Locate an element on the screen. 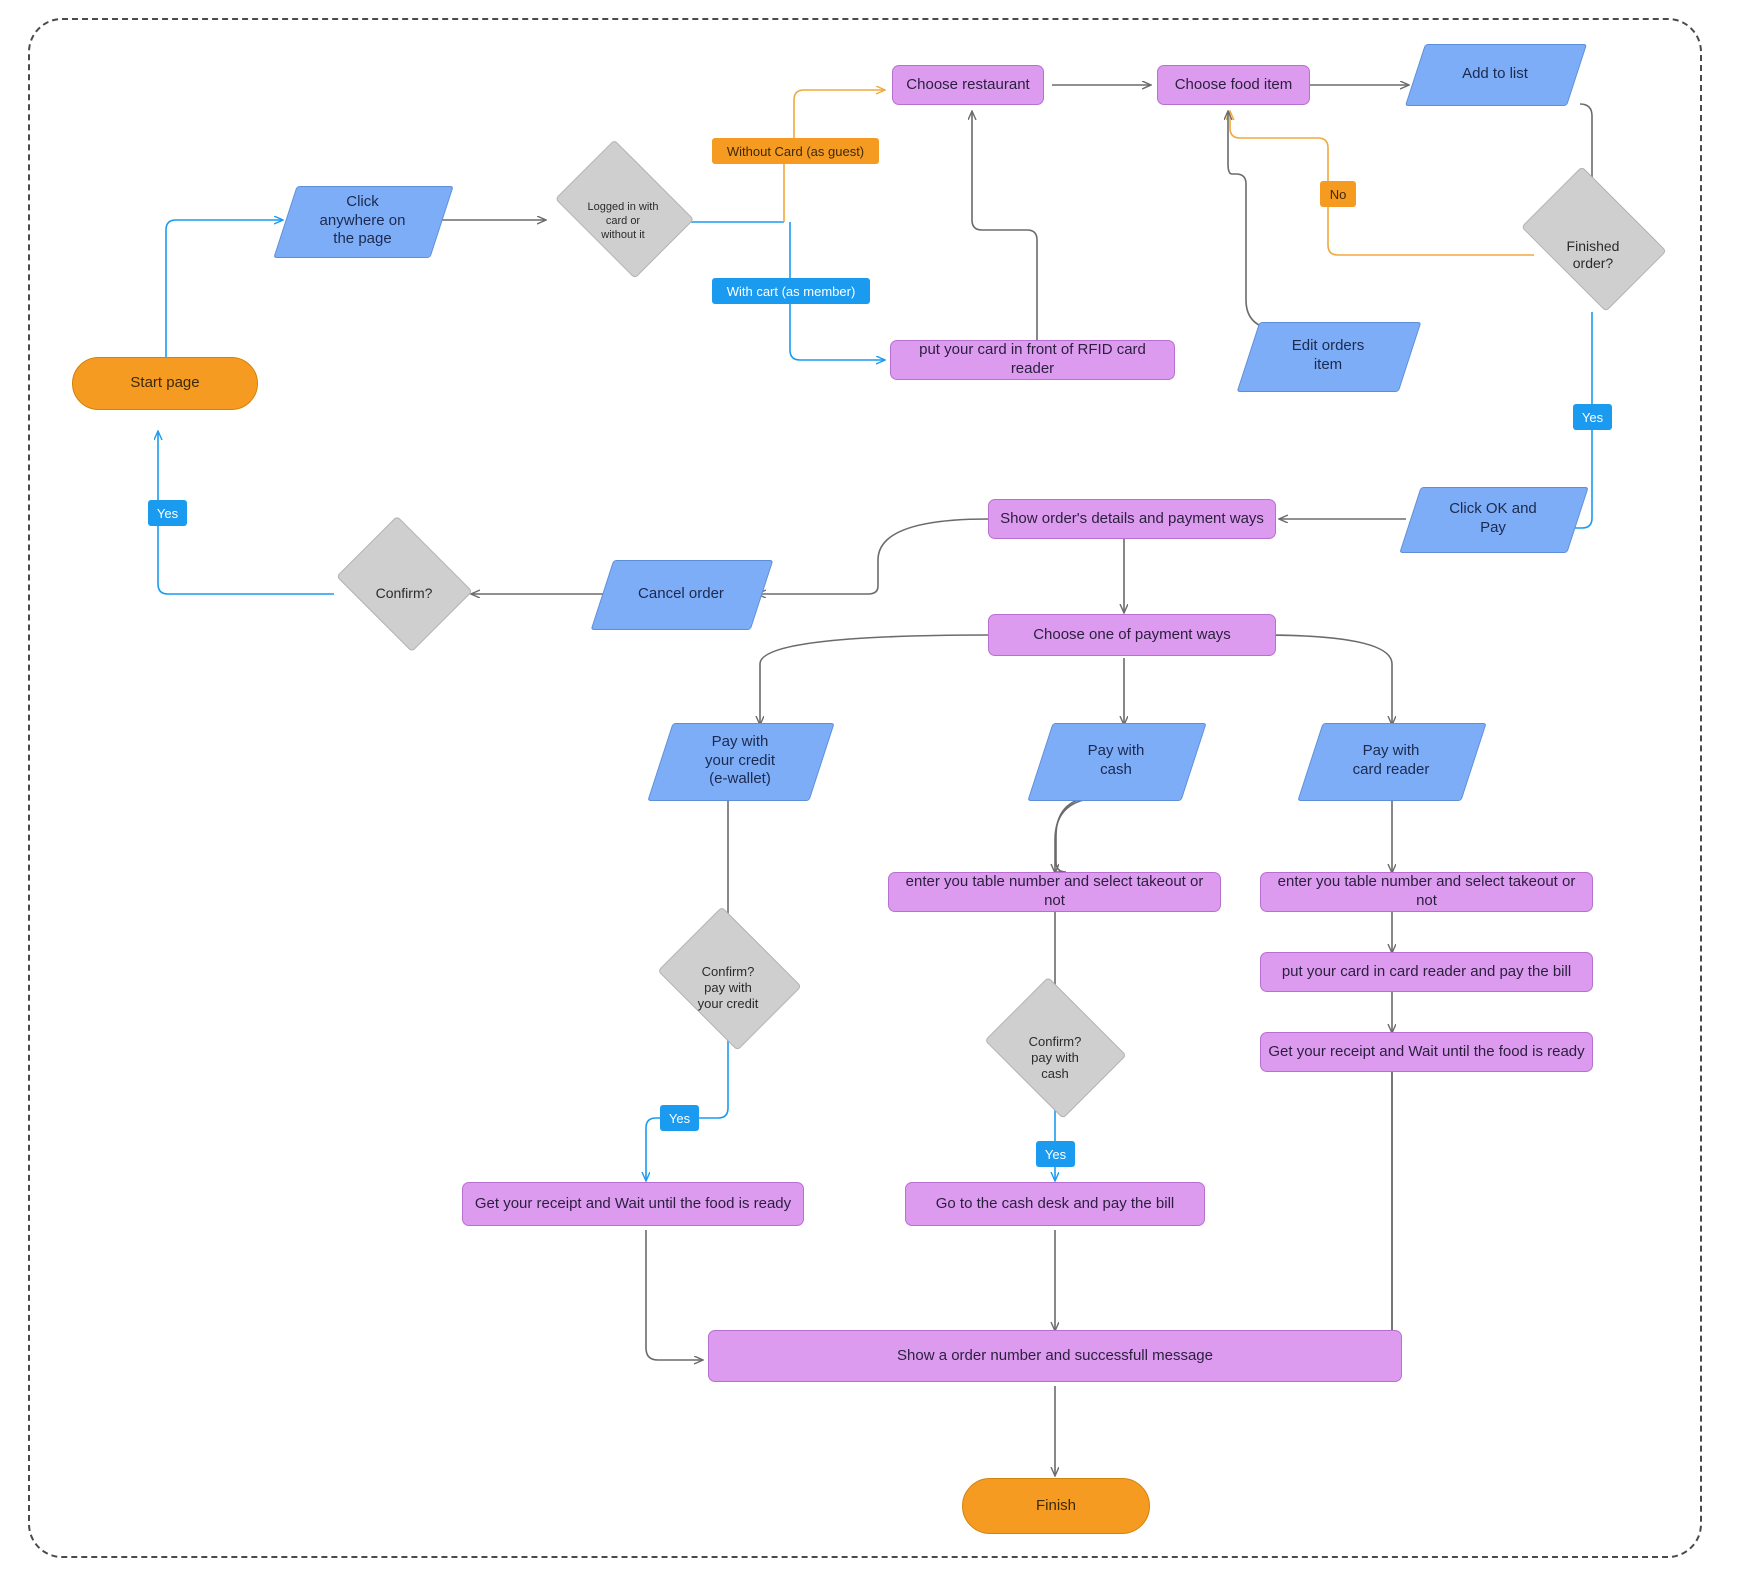 Image resolution: width=1749 pixels, height=1581 pixels. node-label: Confirm? pay with your credit is located at coordinates (728, 987).